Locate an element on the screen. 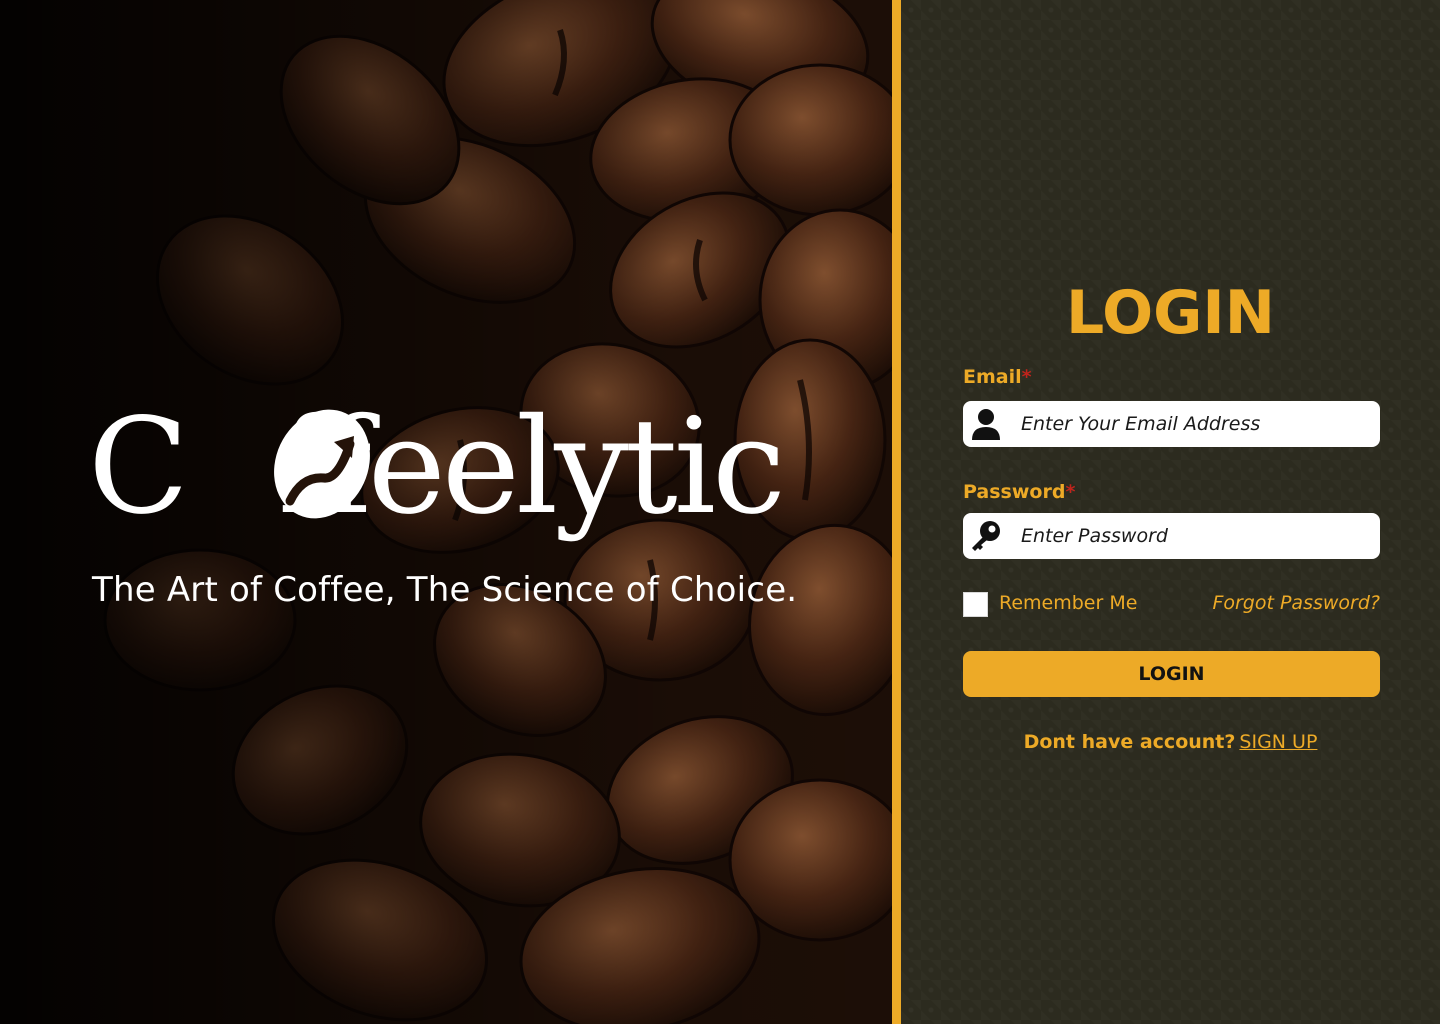 This screenshot has width=1440, height=1024. email-label-text: Email is located at coordinates (992, 377).